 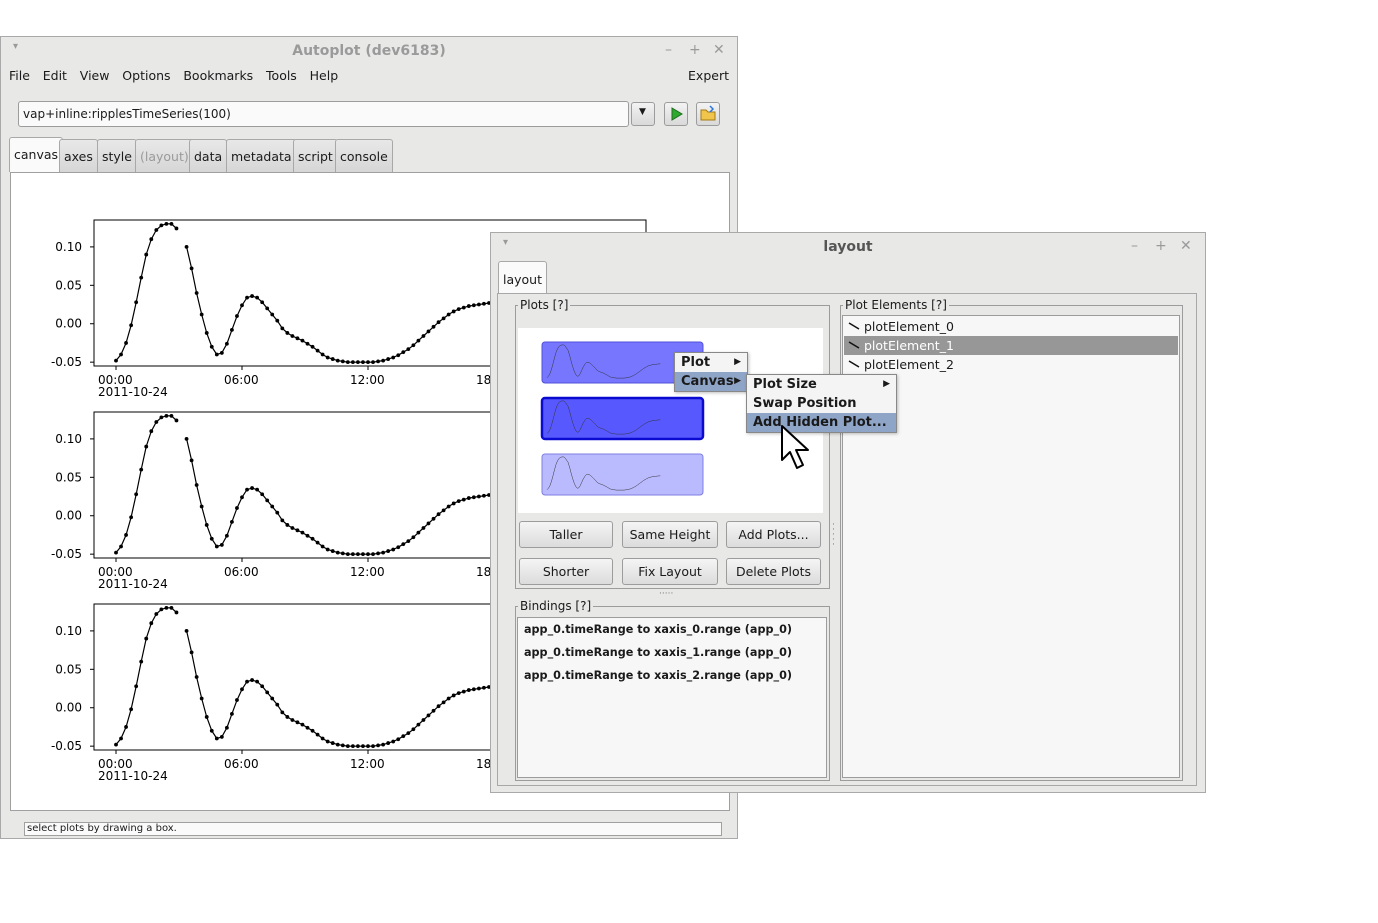 What do you see at coordinates (315, 155) in the screenshot?
I see `tab-script: script` at bounding box center [315, 155].